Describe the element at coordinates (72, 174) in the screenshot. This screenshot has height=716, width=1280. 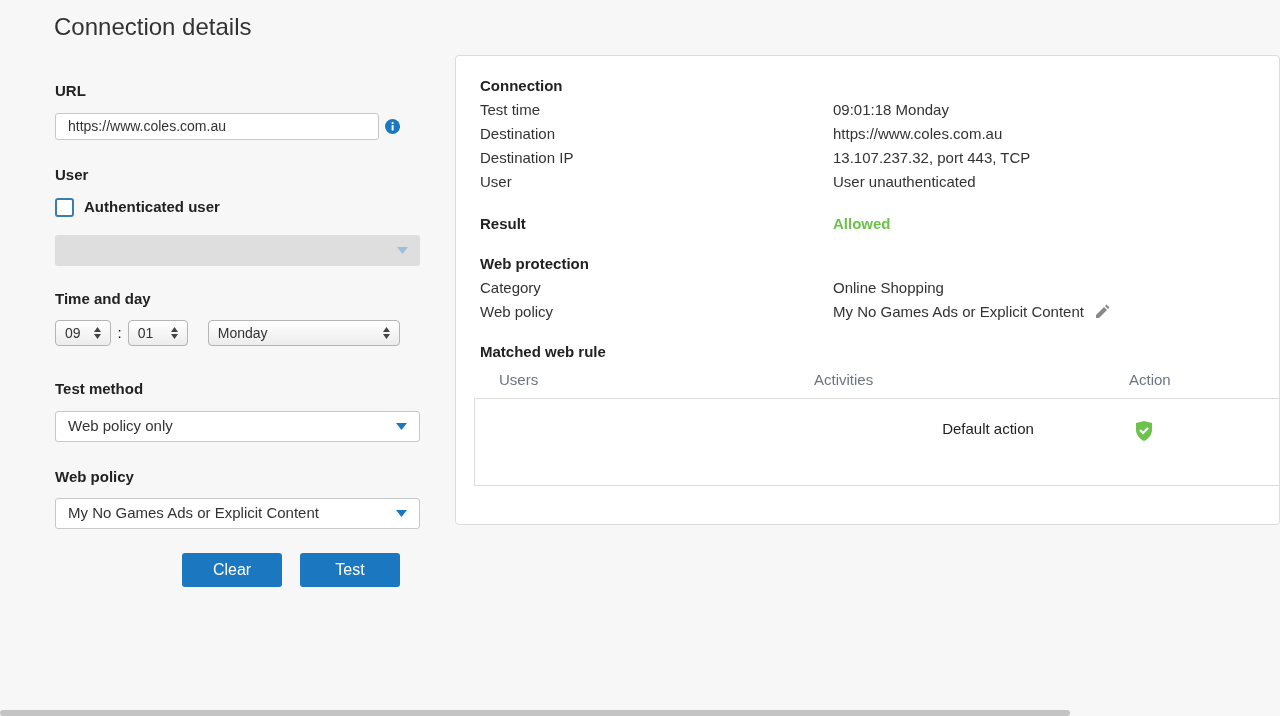
I see `field-label: User` at that location.